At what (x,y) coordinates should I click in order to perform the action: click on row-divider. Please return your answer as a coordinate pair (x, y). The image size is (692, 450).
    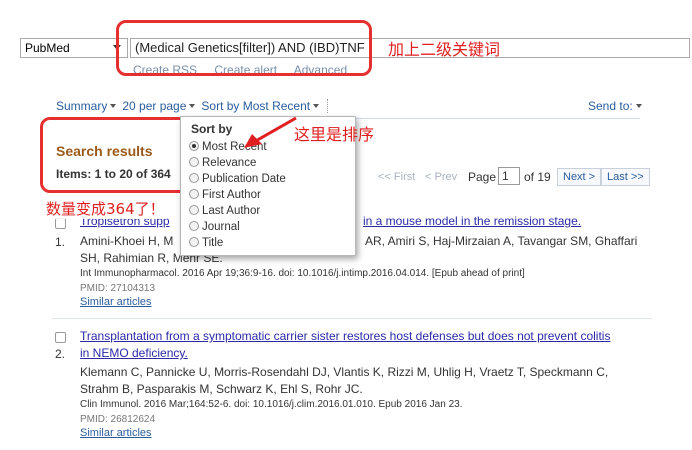
    Looking at the image, I should click on (352, 318).